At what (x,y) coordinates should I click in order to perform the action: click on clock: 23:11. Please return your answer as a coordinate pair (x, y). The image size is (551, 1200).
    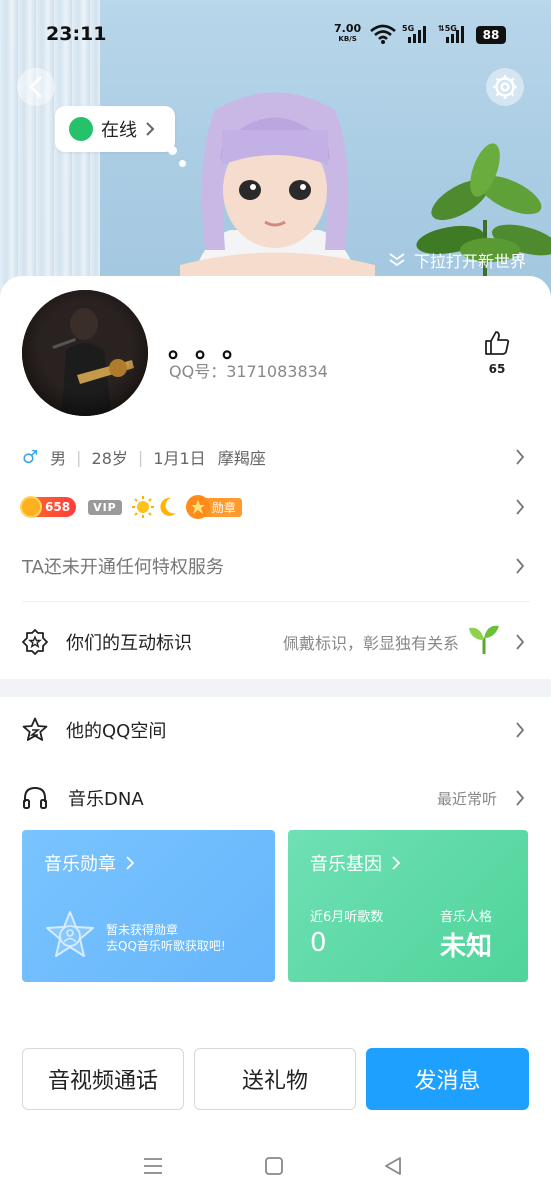
    Looking at the image, I should click on (76, 34).